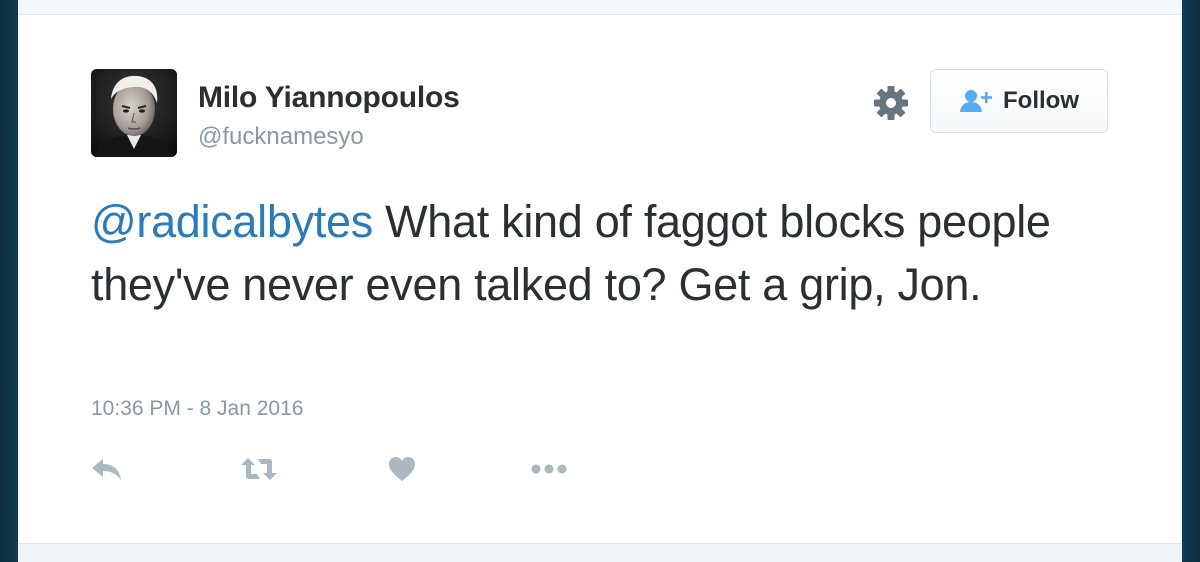  I want to click on more-button, so click(549, 469).